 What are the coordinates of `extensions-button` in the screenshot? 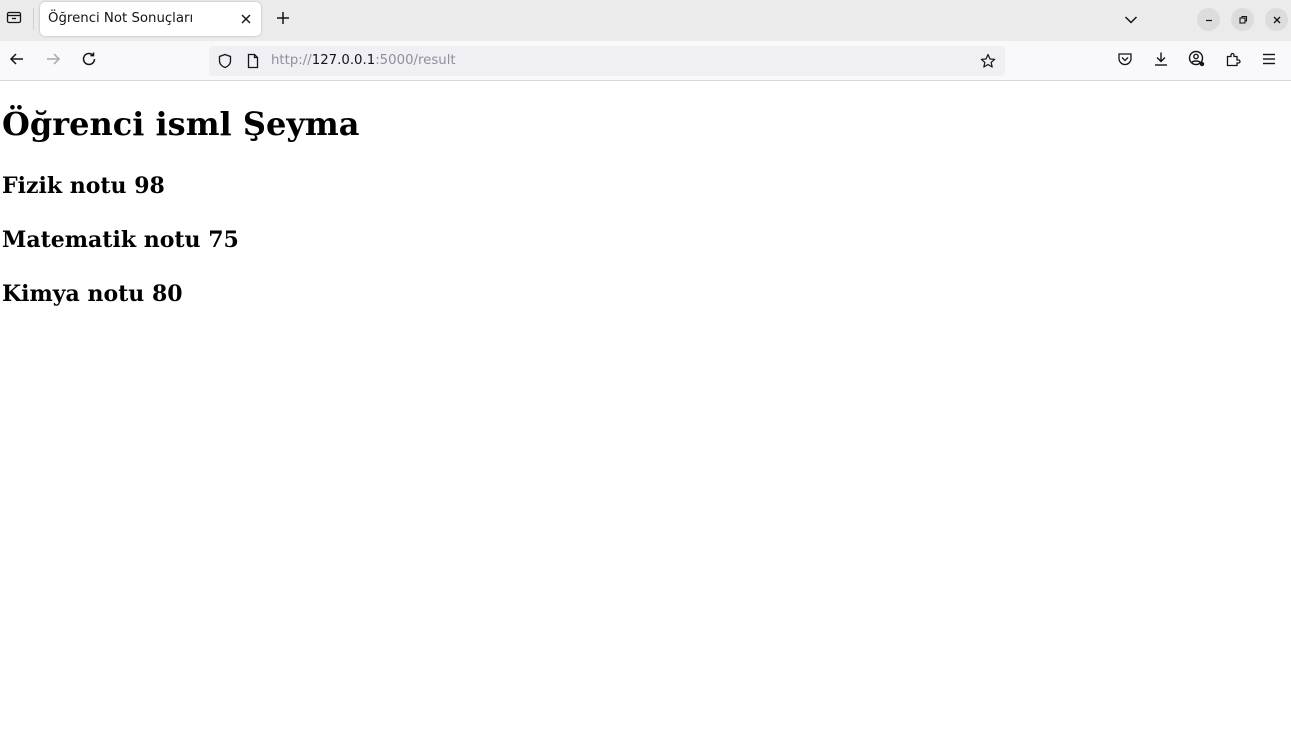 It's located at (1233, 61).